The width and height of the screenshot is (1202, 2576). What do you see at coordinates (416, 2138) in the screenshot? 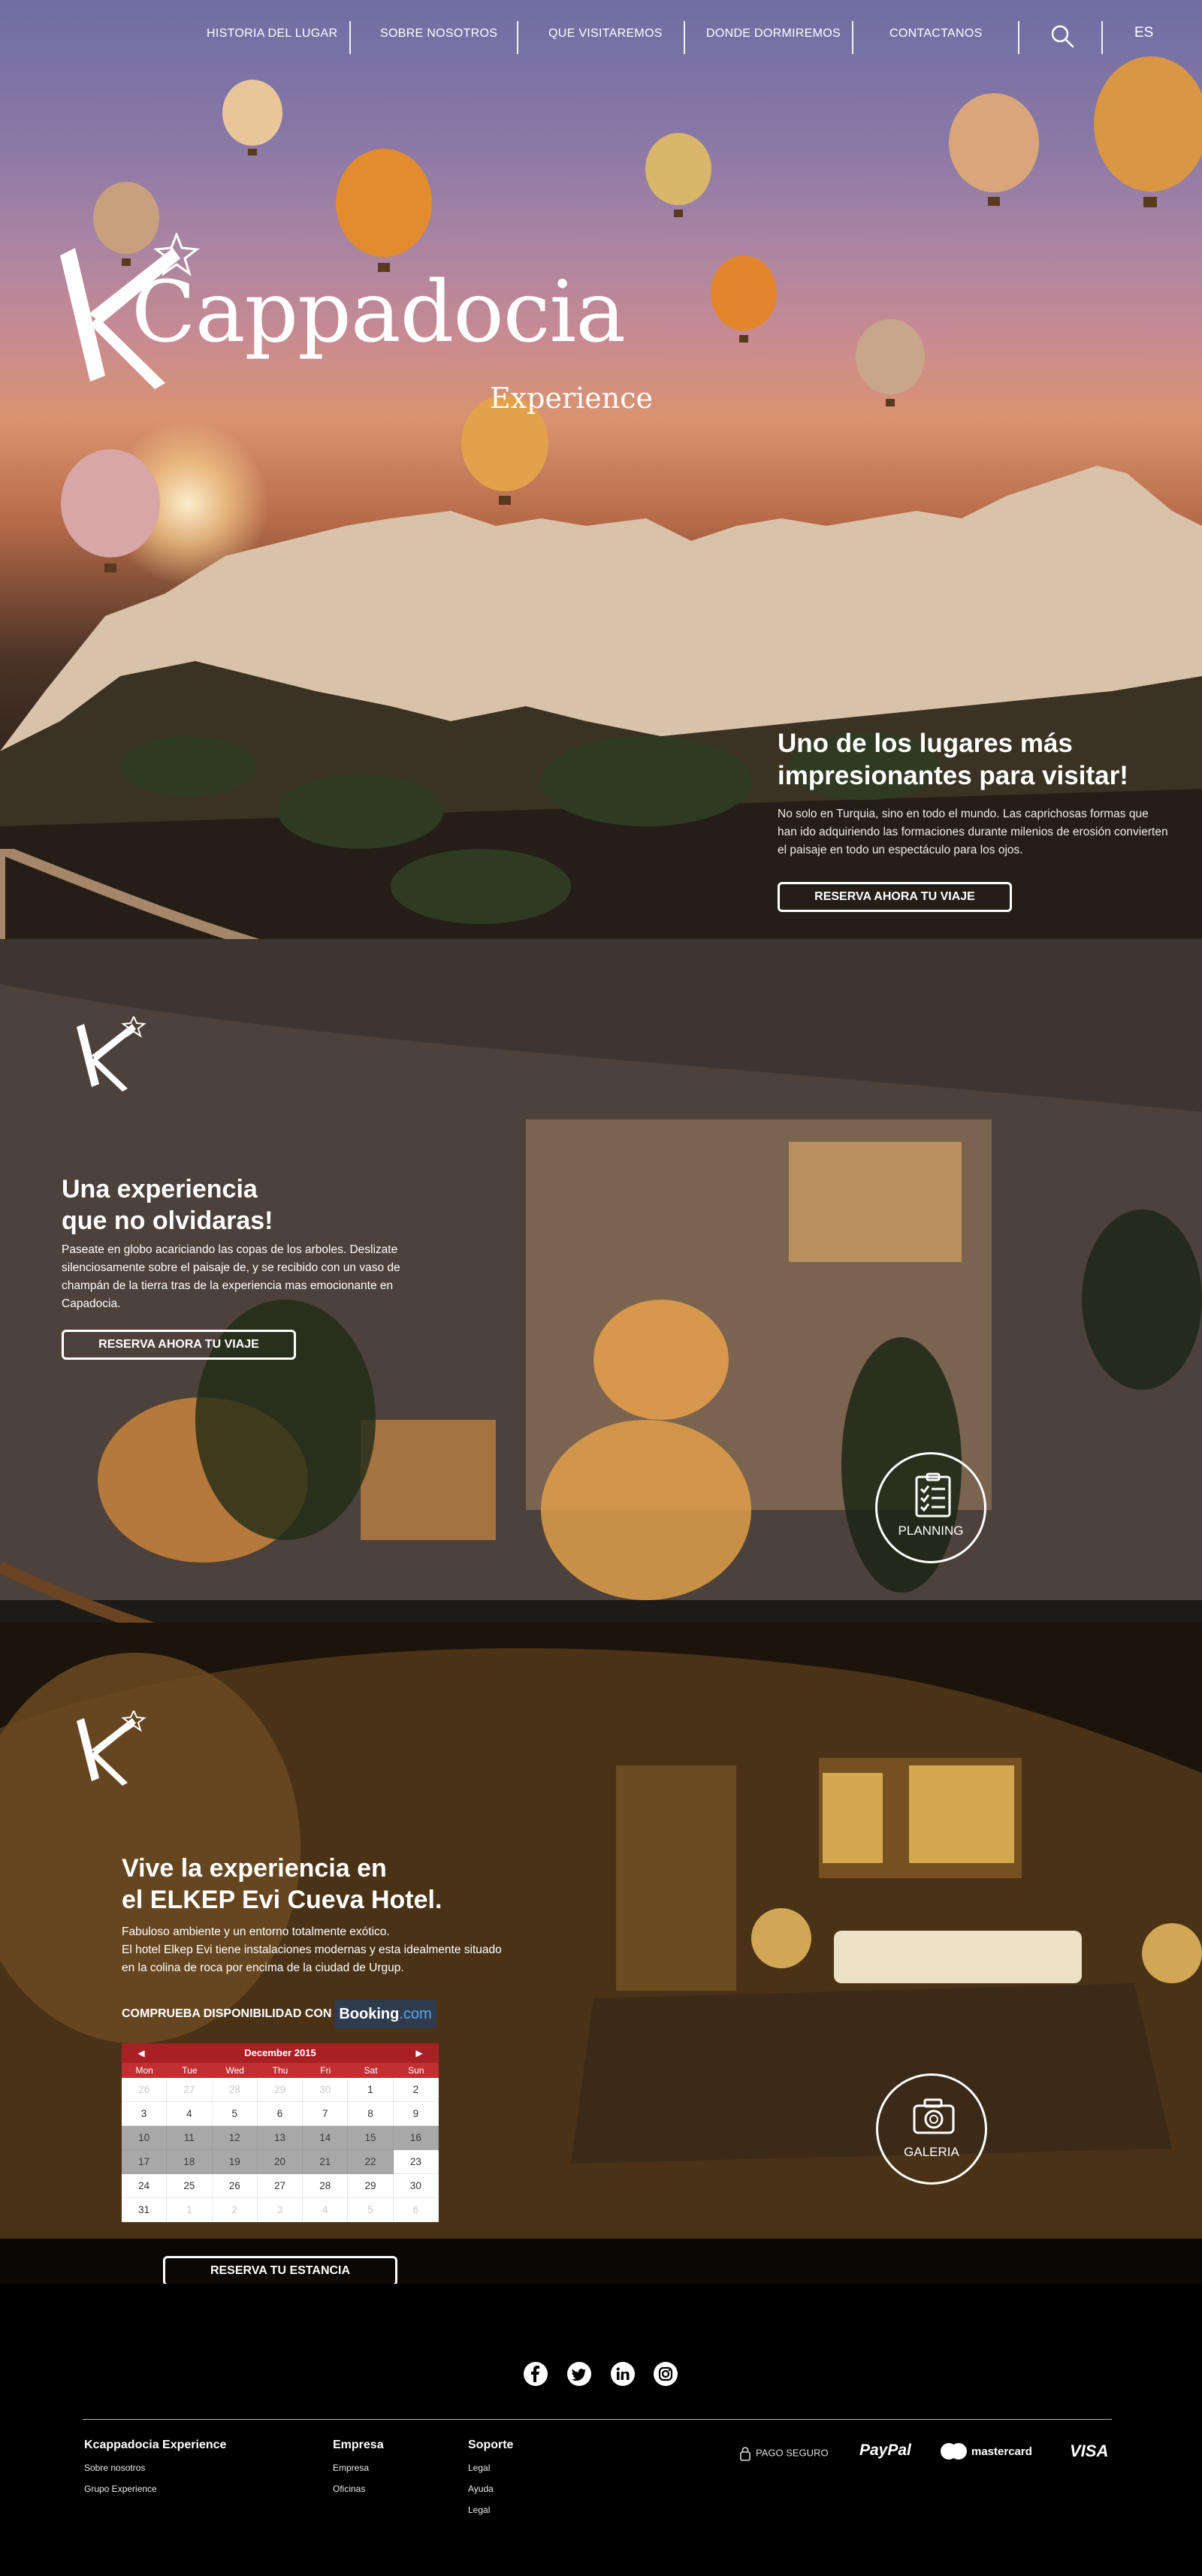
I see `calendar-day: 16` at bounding box center [416, 2138].